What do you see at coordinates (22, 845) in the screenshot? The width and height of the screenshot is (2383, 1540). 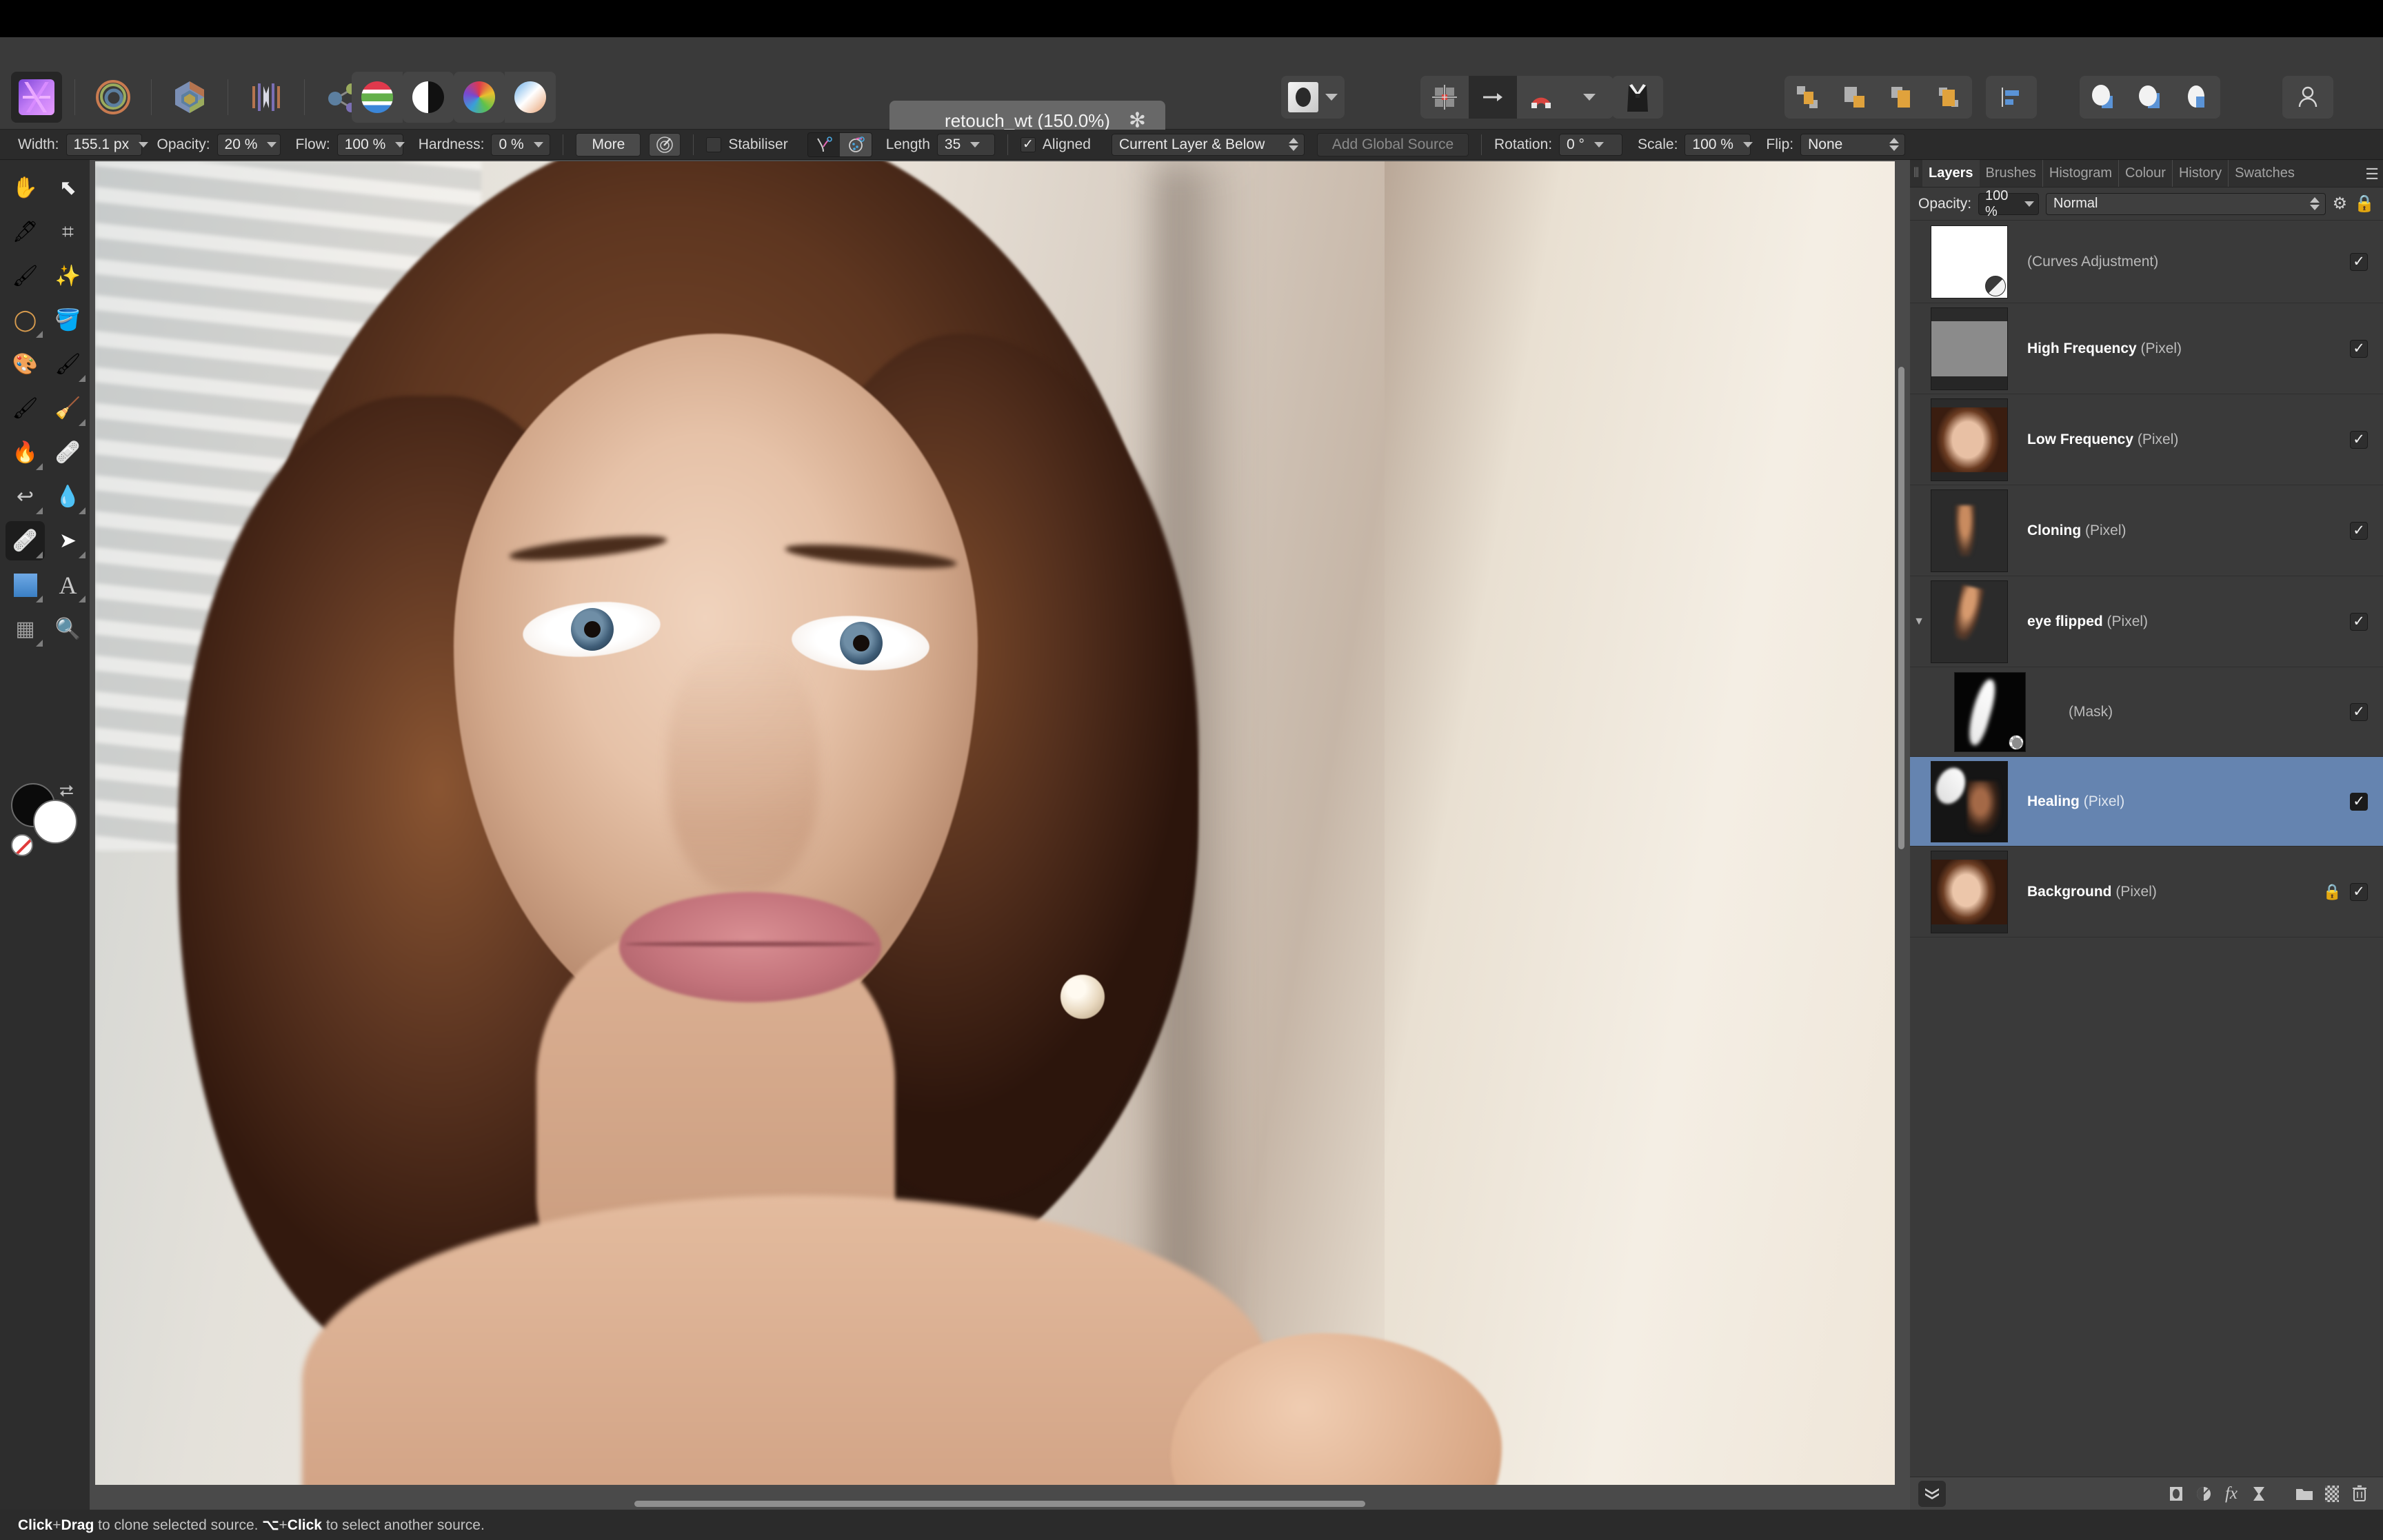 I see `none-colour-icon` at bounding box center [22, 845].